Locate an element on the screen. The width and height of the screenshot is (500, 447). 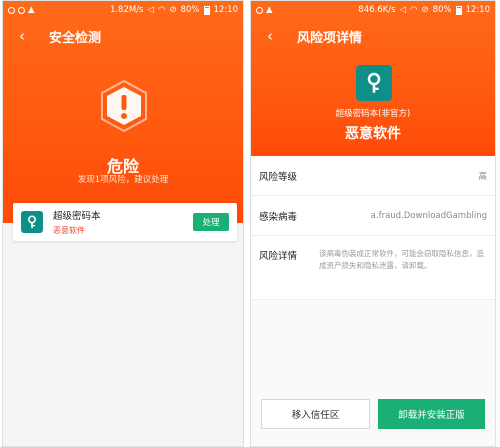
status-bar-indicators: 1.82M/s ◁ ◠ ⊘ 80% 12:10 is located at coordinates (174, 10).